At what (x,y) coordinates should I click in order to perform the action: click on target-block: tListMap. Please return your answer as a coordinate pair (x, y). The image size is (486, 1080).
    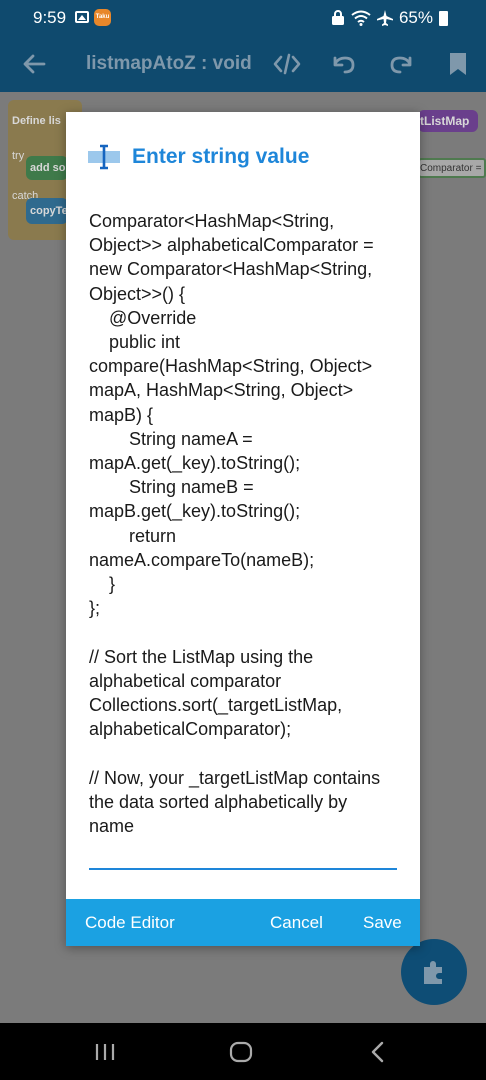
    Looking at the image, I should click on (448, 121).